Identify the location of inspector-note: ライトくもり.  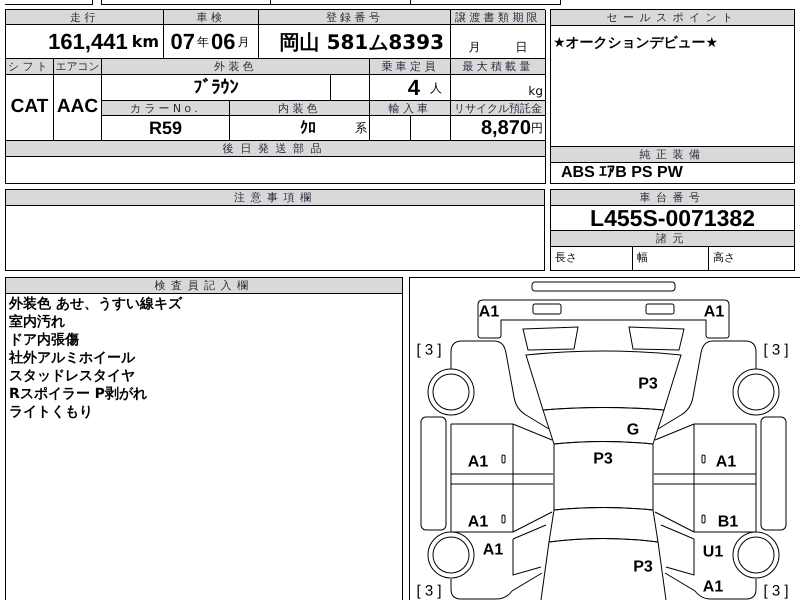
(51, 412).